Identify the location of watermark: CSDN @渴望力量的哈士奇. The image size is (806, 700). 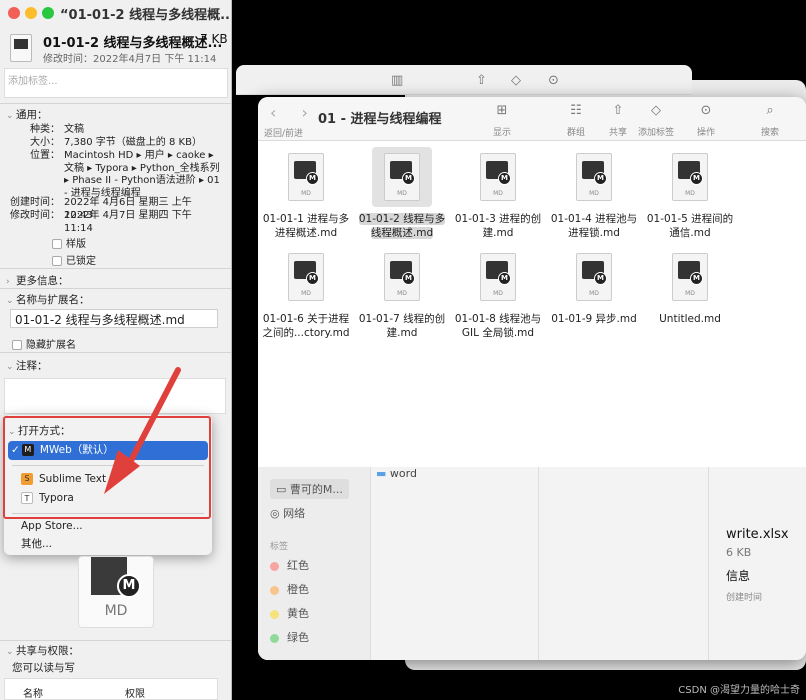
(739, 690).